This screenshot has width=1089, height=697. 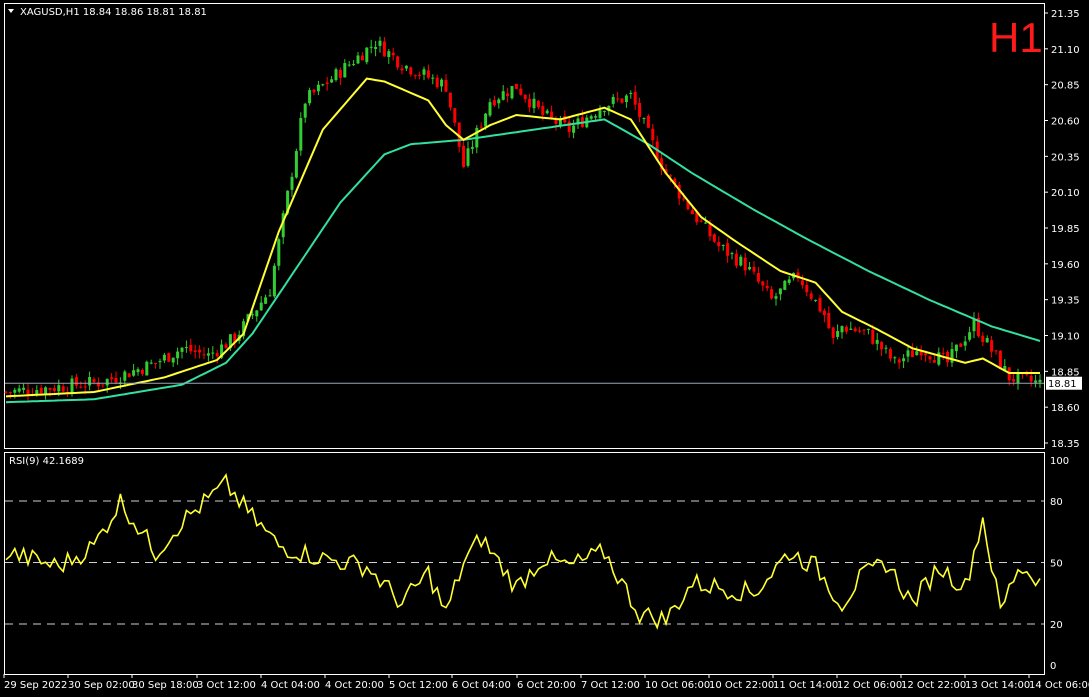 I want to click on current-price-tag: 18.81, so click(x=1064, y=383).